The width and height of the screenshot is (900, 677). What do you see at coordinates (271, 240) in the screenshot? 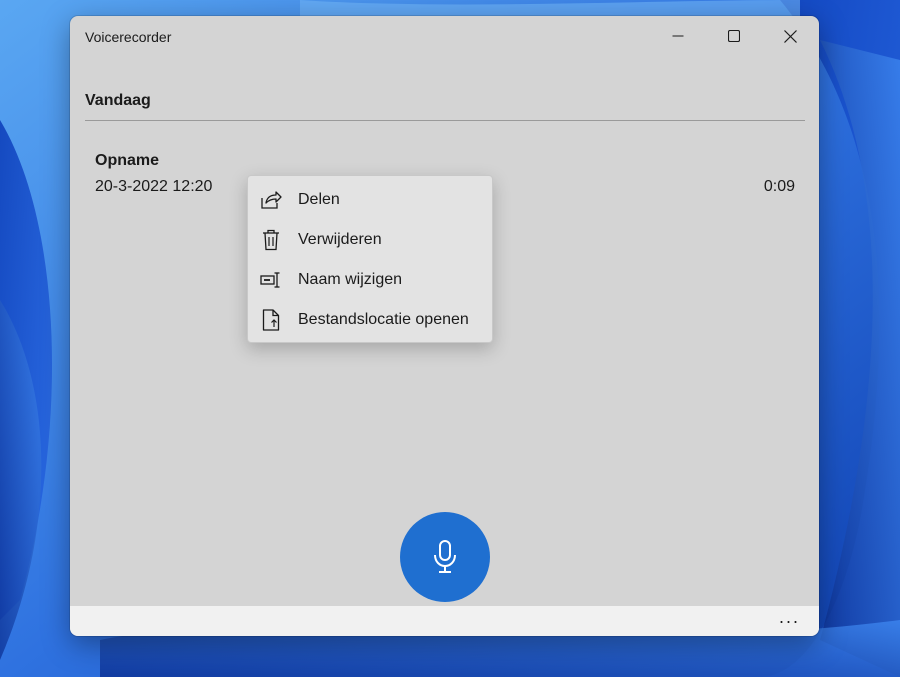
I see `trash-icon` at bounding box center [271, 240].